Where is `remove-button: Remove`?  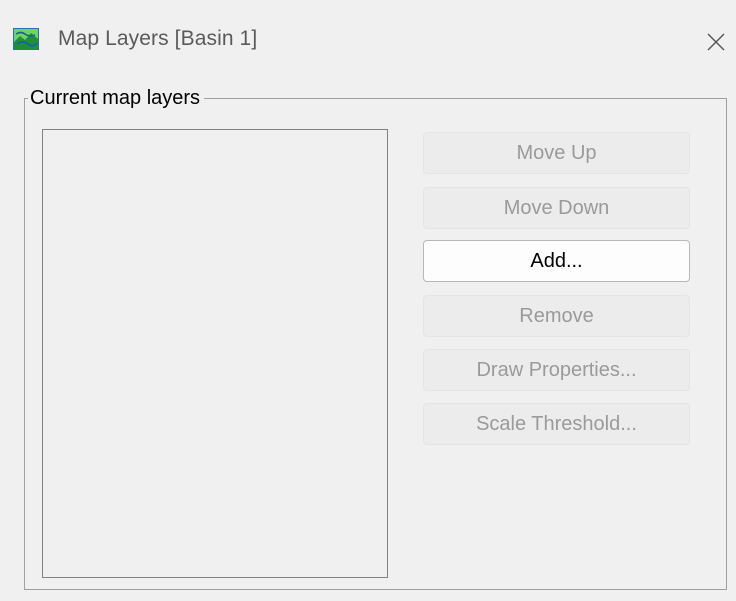
remove-button: Remove is located at coordinates (556, 316).